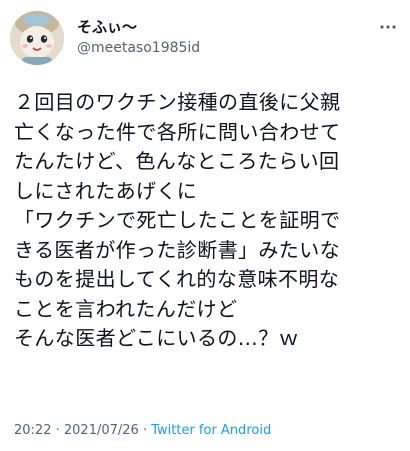  What do you see at coordinates (101, 430) in the screenshot?
I see `tweet-date: 2021/07/26` at bounding box center [101, 430].